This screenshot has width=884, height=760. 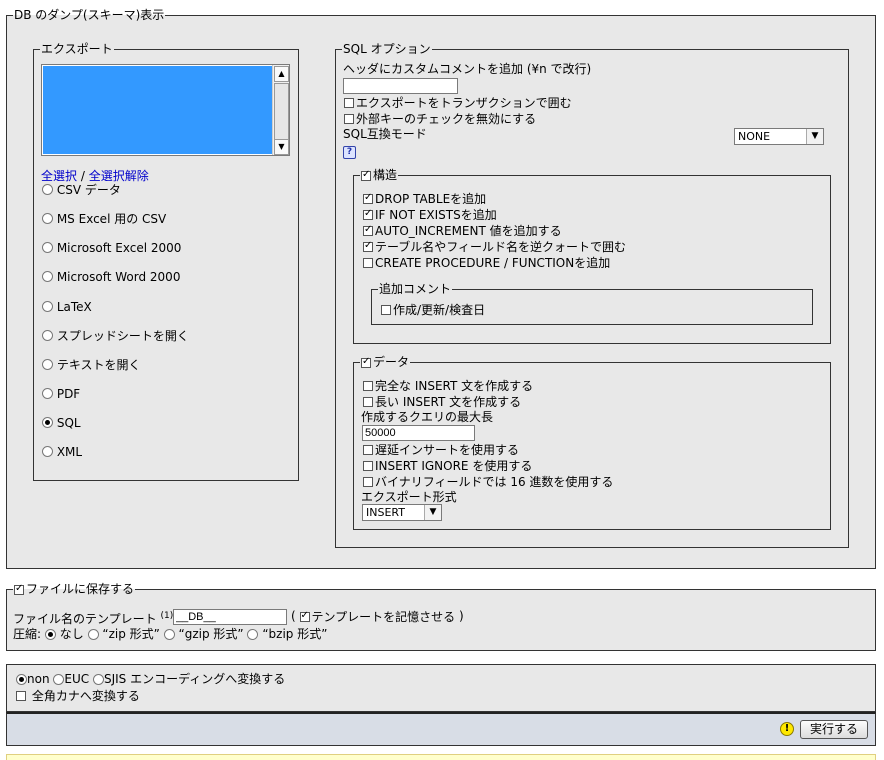 I want to click on remember-row: ( テンプレートを記憶させる ), so click(x=377, y=616).